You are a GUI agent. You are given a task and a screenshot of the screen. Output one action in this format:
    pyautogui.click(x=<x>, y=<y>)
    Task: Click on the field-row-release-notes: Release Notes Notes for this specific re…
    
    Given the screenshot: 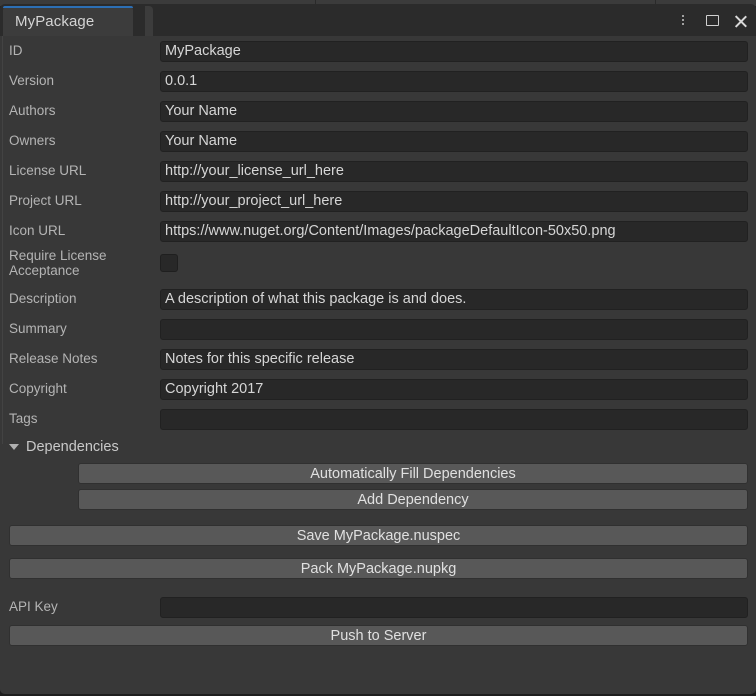 What is the action you would take?
    pyautogui.click(x=378, y=359)
    